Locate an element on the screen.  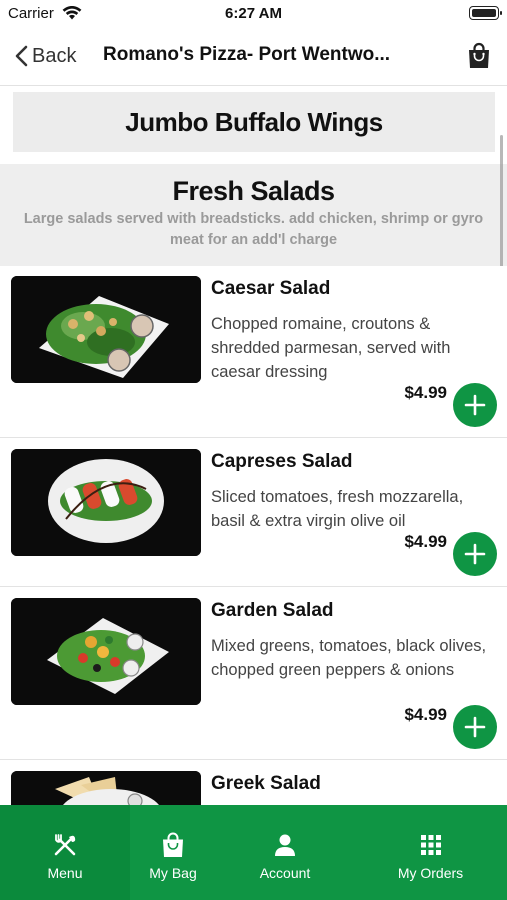
category-title: Jumbo Buffalo Wings is located at coordinates (254, 121).